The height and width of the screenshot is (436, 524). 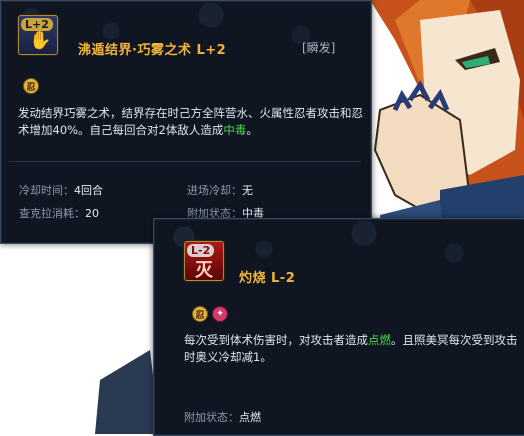 I want to click on burn-status-icon: ✦, so click(x=220, y=314).